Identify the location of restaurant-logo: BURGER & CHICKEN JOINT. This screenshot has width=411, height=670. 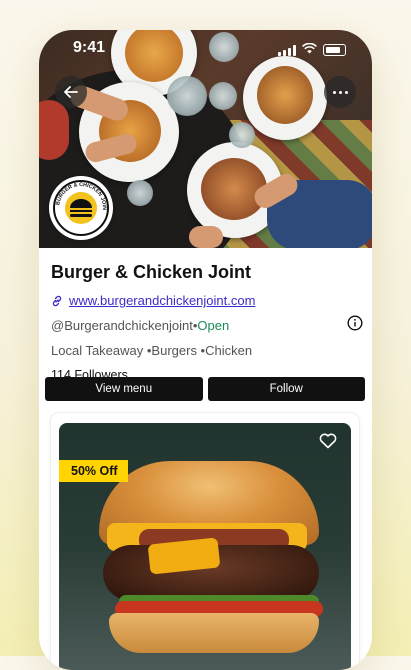
(81, 208).